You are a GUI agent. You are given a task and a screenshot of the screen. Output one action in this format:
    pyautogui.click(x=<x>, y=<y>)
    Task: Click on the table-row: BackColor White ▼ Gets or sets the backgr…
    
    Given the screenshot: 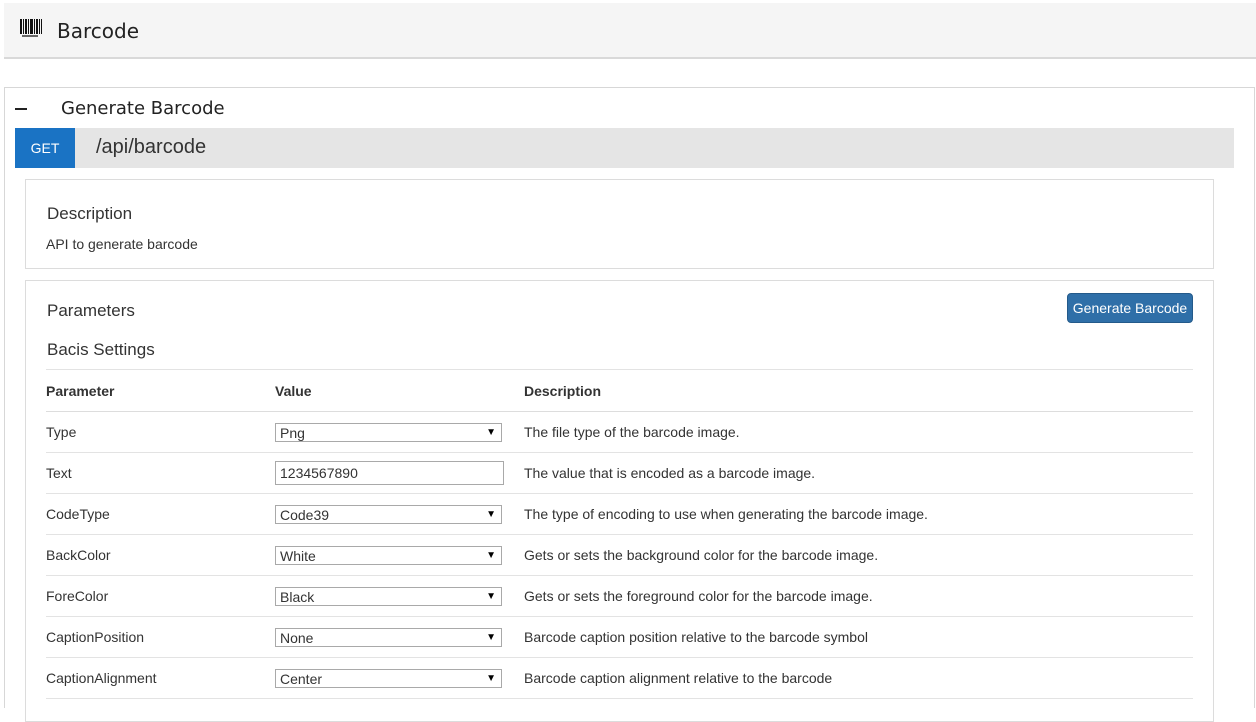 What is the action you would take?
    pyautogui.click(x=619, y=555)
    